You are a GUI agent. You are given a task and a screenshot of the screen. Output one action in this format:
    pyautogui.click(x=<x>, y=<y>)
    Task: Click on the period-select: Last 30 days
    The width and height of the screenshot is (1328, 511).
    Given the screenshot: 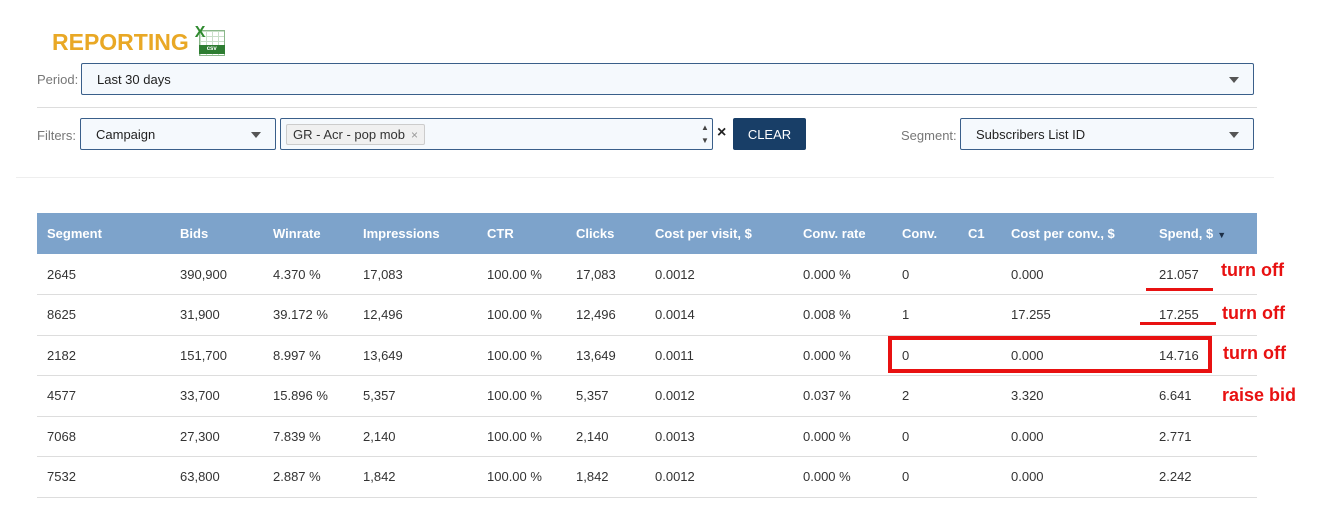 What is the action you would take?
    pyautogui.click(x=667, y=79)
    